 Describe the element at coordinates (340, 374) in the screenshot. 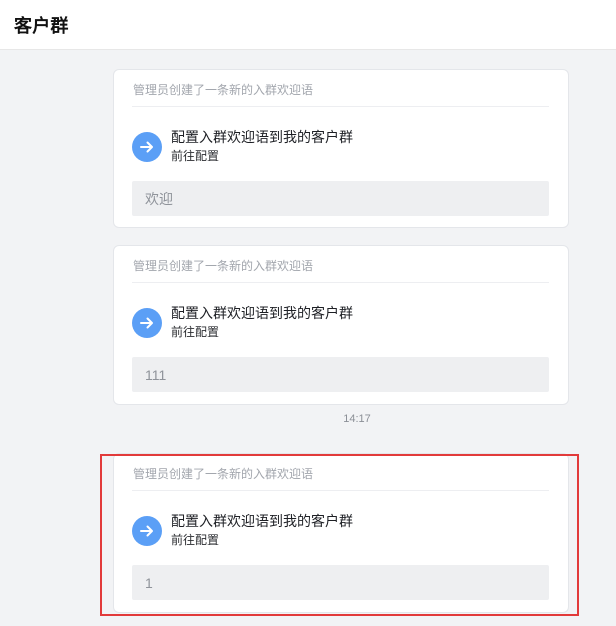

I see `welcome-message-preview: 111` at that location.